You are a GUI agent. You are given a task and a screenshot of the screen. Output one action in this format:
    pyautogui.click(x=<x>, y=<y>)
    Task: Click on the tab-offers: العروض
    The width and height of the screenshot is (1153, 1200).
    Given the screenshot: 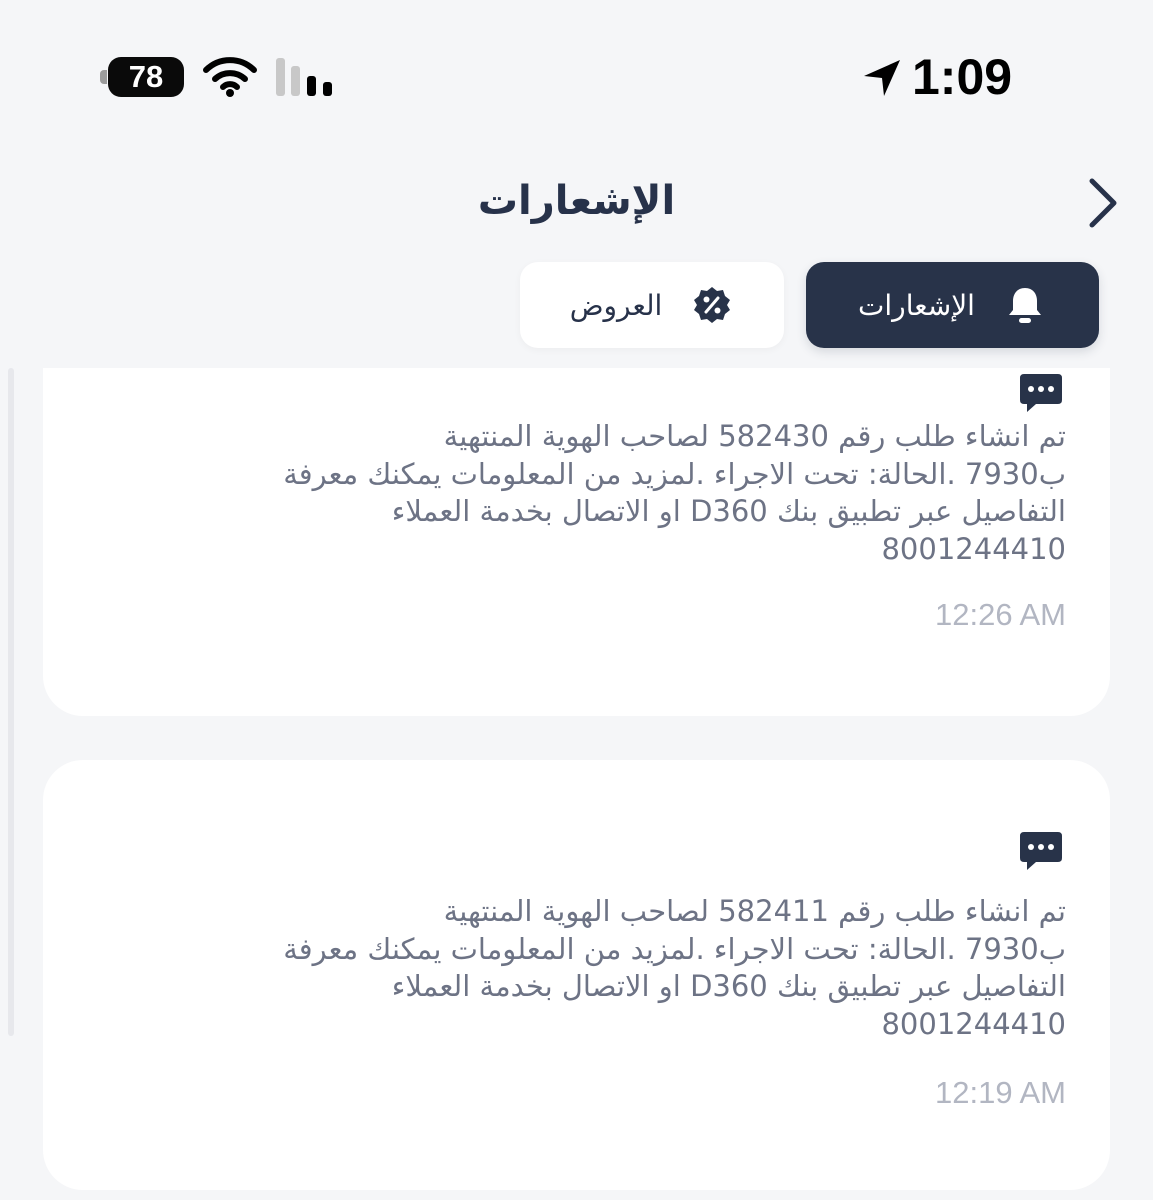 What is the action you would take?
    pyautogui.click(x=652, y=305)
    